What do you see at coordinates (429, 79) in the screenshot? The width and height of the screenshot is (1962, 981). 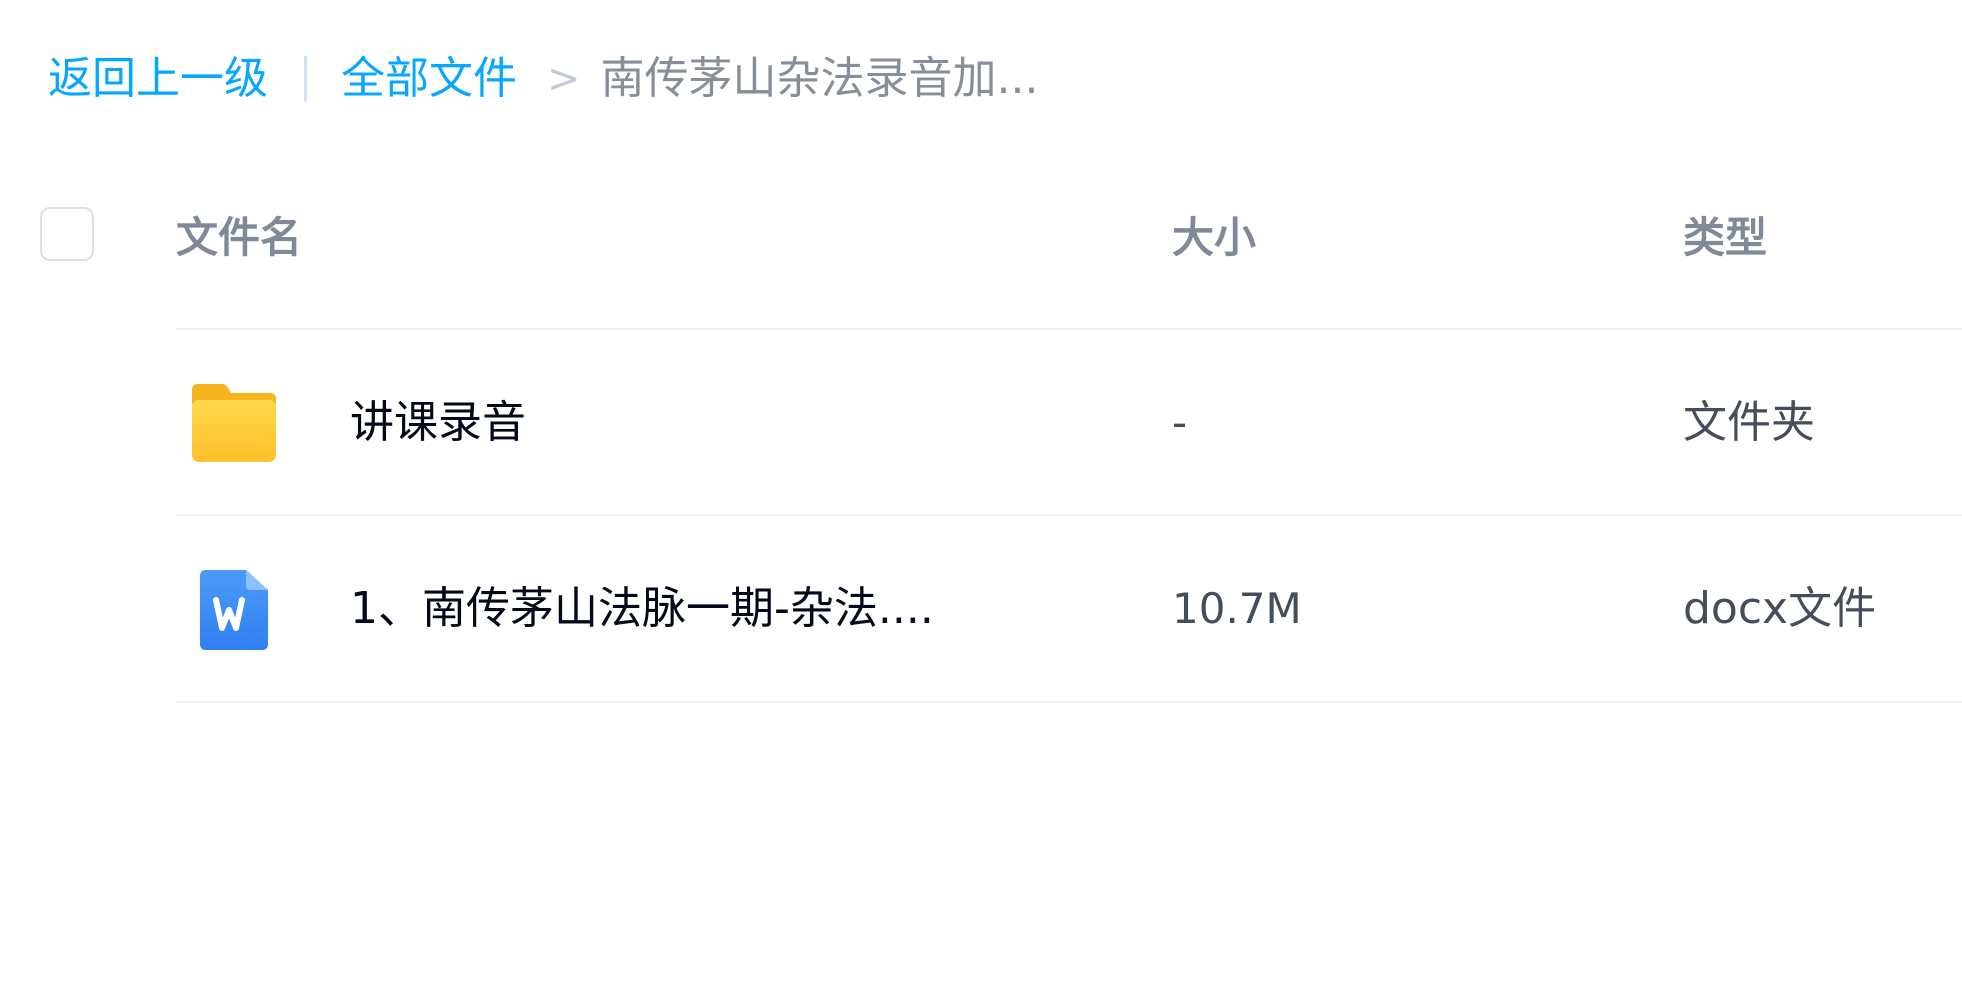 I see `all-files-link: 全部文件` at bounding box center [429, 79].